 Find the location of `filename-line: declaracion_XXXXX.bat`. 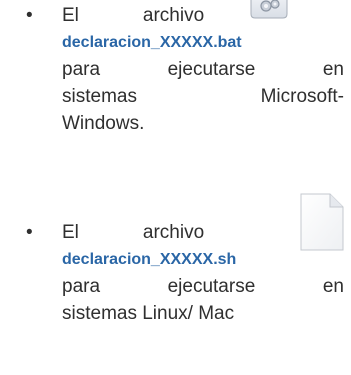

filename-line: declaracion_XXXXX.bat is located at coordinates (203, 42).